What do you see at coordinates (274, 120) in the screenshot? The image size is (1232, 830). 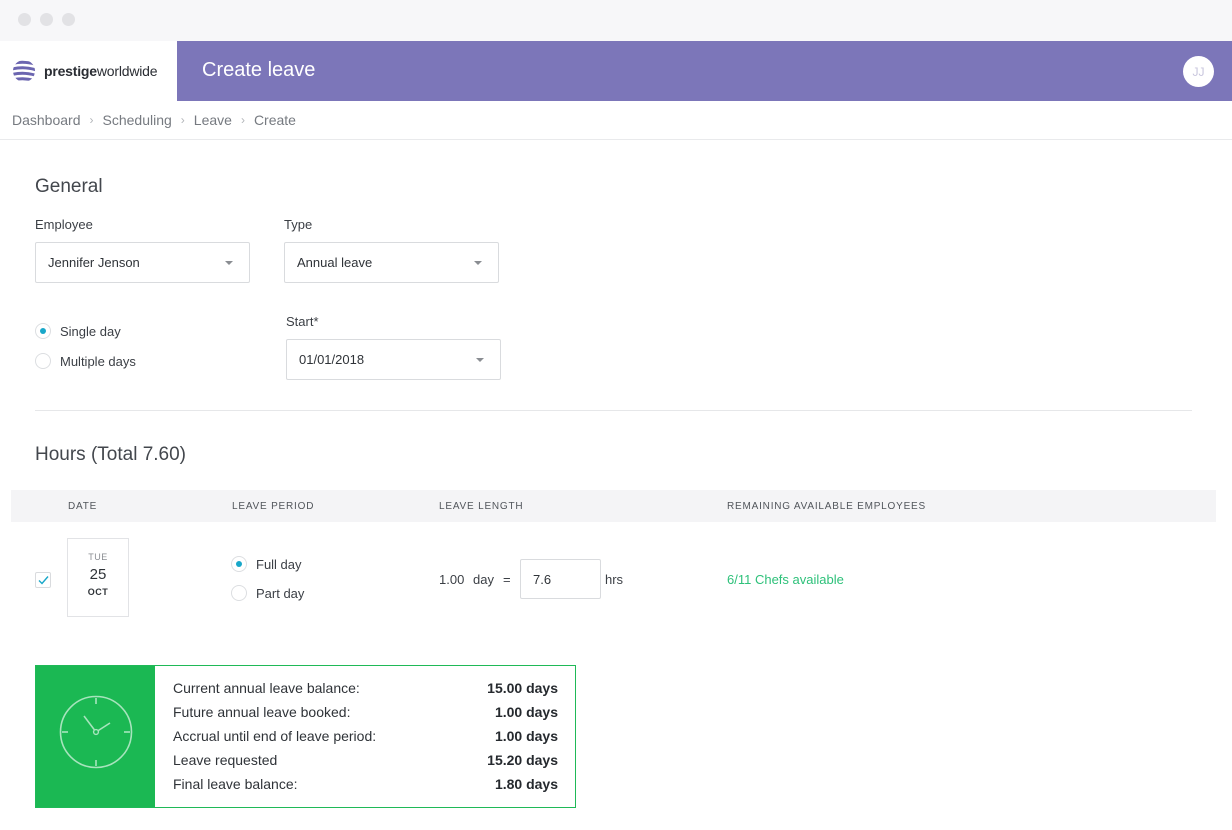 I see `breadcrumb-create: Create` at bounding box center [274, 120].